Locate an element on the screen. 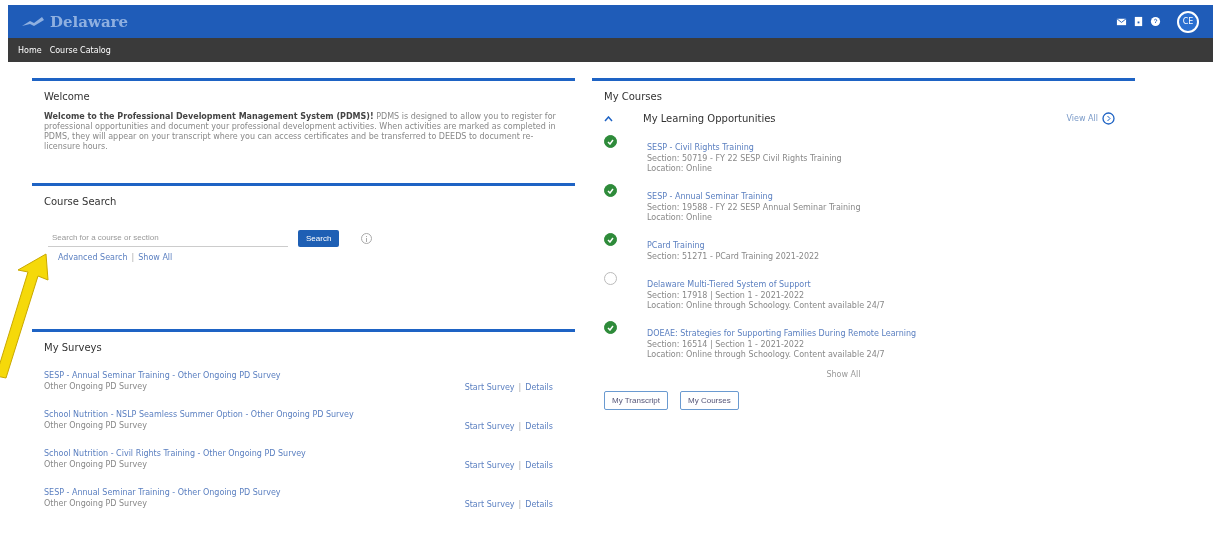 This screenshot has height=533, width=1213. arrow-circle-icon is located at coordinates (1108, 118).